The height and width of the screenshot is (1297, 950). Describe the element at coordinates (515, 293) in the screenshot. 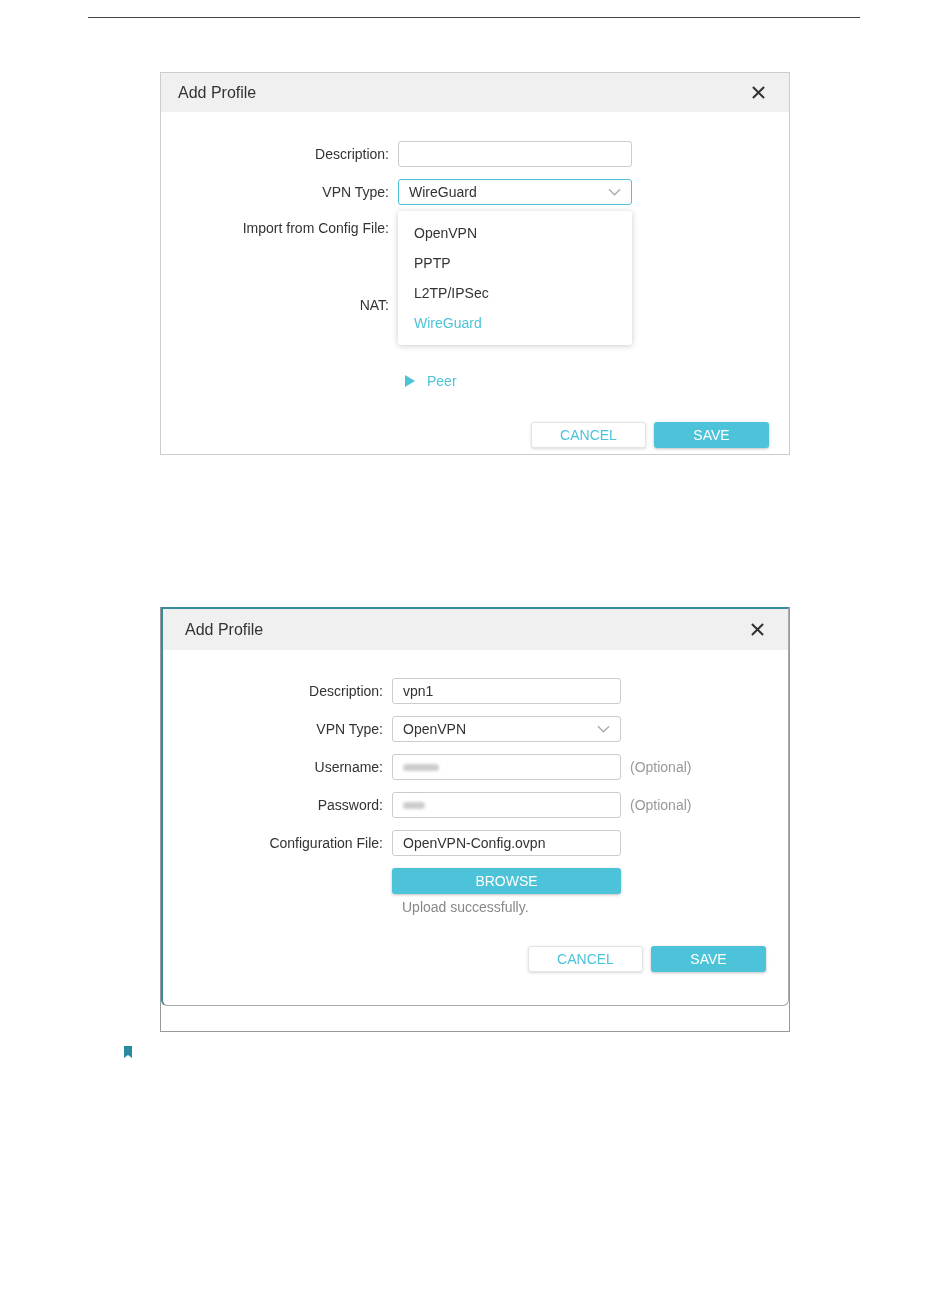

I see `dropdown-option: L2TP/IPSec` at that location.